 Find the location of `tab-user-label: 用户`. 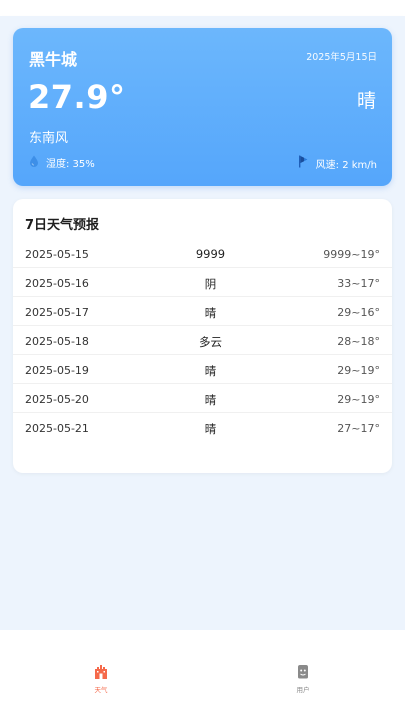

tab-user-label: 用户 is located at coordinates (303, 690).